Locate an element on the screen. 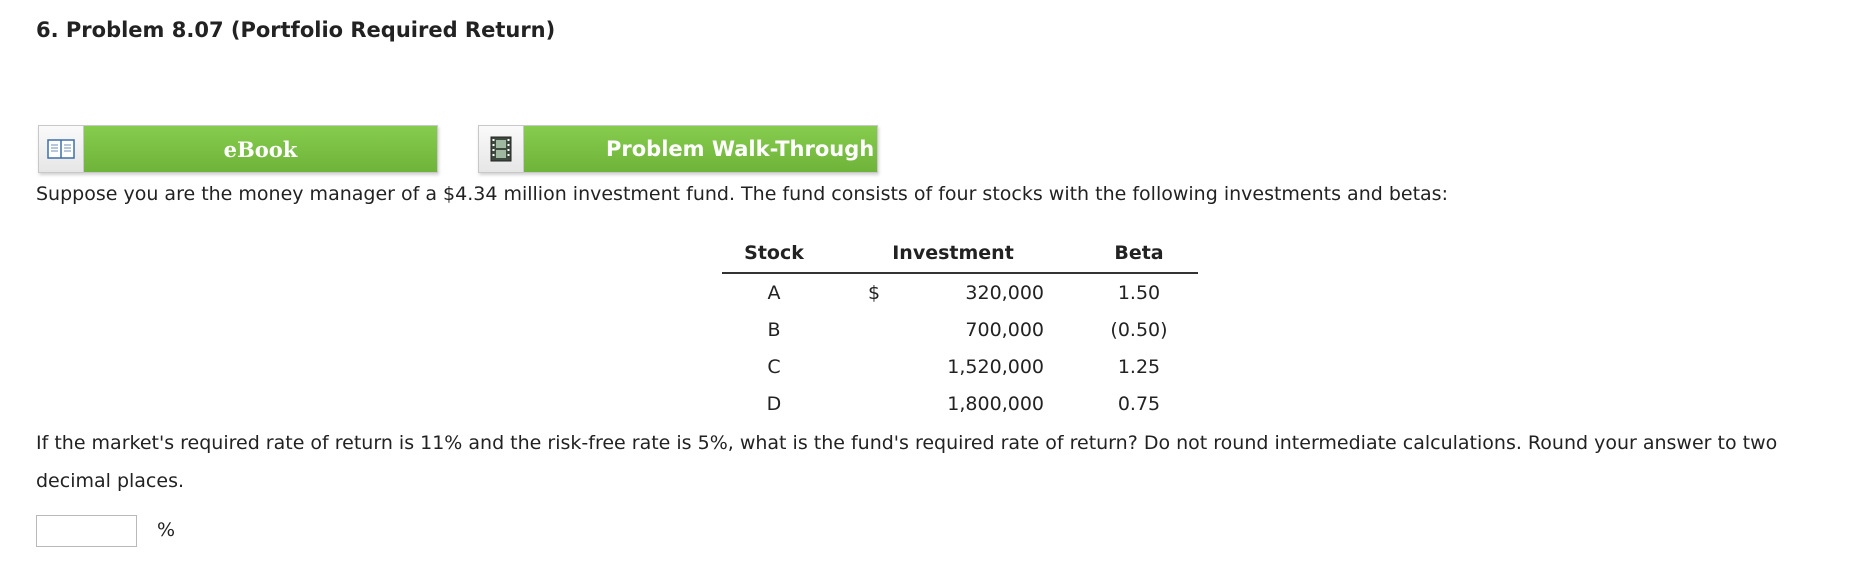 The width and height of the screenshot is (1872, 586). cell-beta: 1.50 is located at coordinates (1139, 292).